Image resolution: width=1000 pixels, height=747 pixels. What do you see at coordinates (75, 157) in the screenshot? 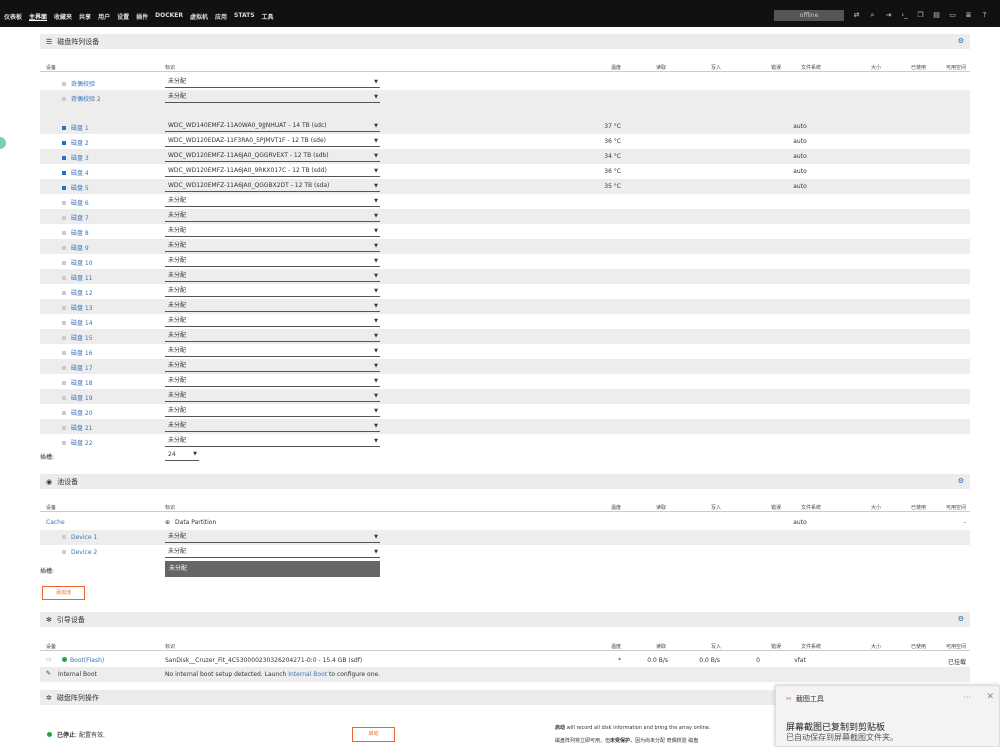
I see `disk-row-label: 磁盘 3` at bounding box center [75, 157].